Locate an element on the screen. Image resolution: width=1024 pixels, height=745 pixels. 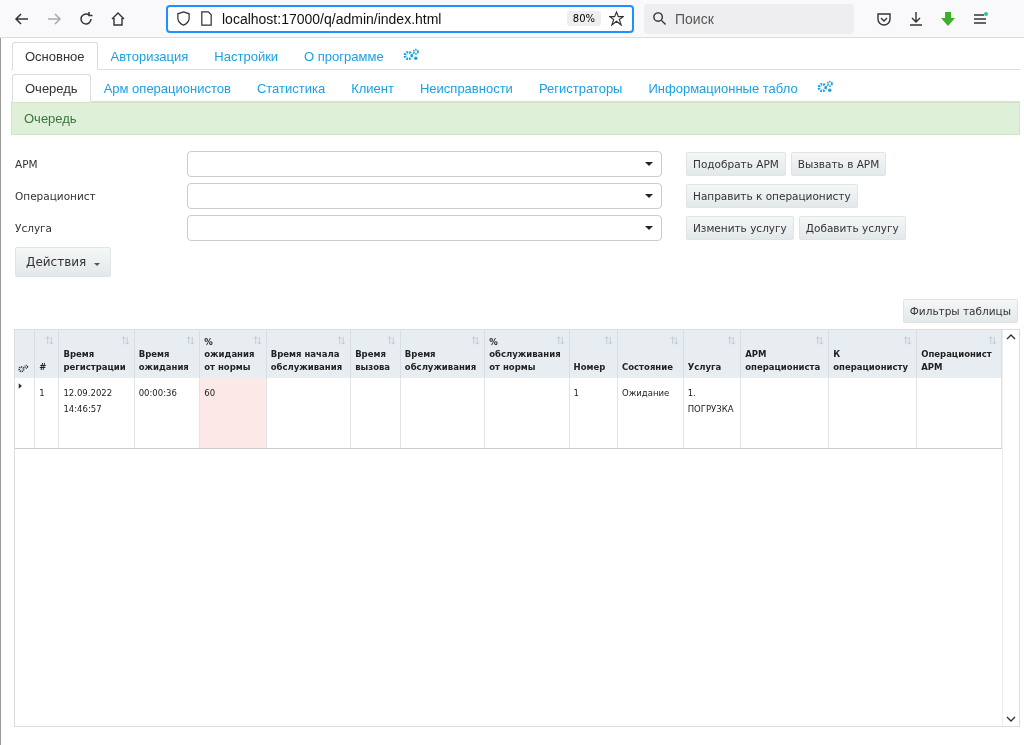
action-button: Добавить услугу is located at coordinates (852, 228).